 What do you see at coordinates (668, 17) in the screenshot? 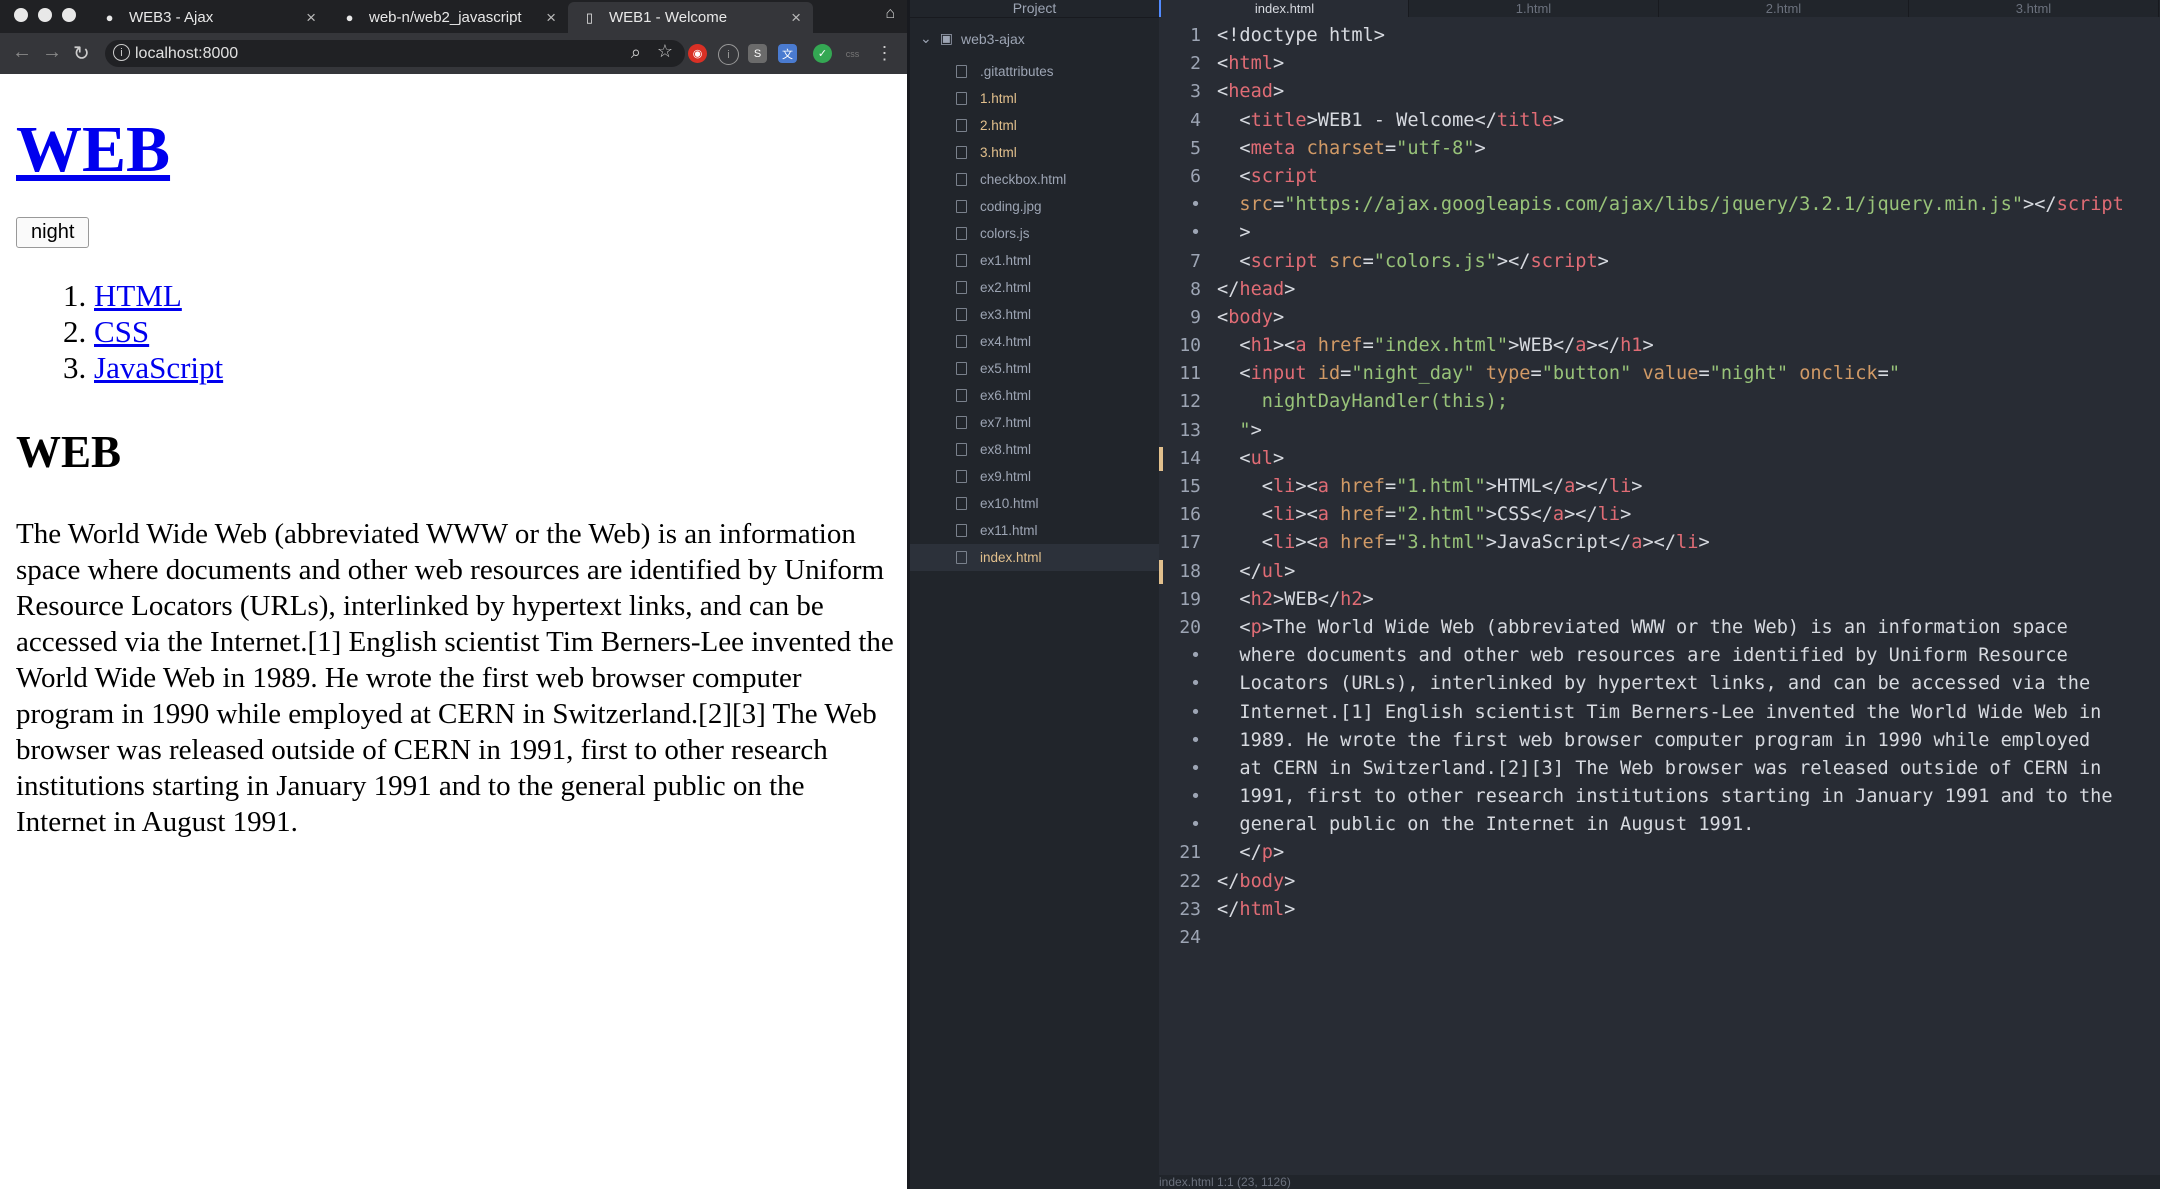
I see `browser-tab-title: WEB1 - Welcome` at bounding box center [668, 17].